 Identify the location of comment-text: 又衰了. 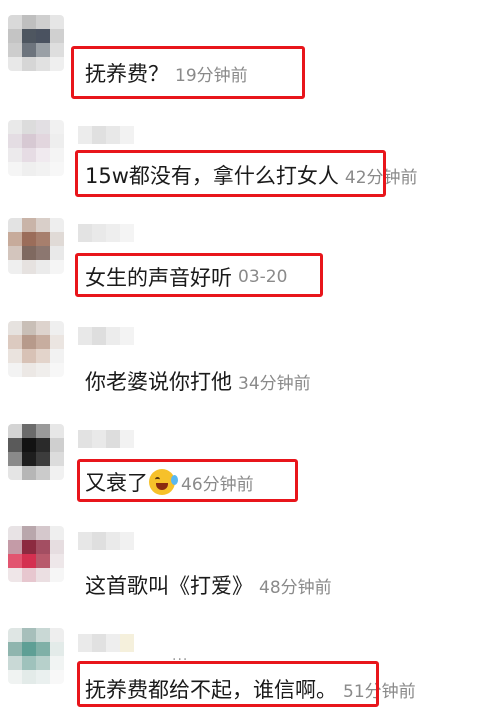
(116, 483).